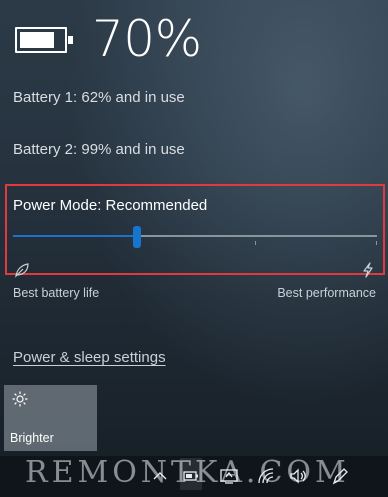 This screenshot has width=388, height=497. What do you see at coordinates (22, 270) in the screenshot?
I see `leaf-battery-saver-icon` at bounding box center [22, 270].